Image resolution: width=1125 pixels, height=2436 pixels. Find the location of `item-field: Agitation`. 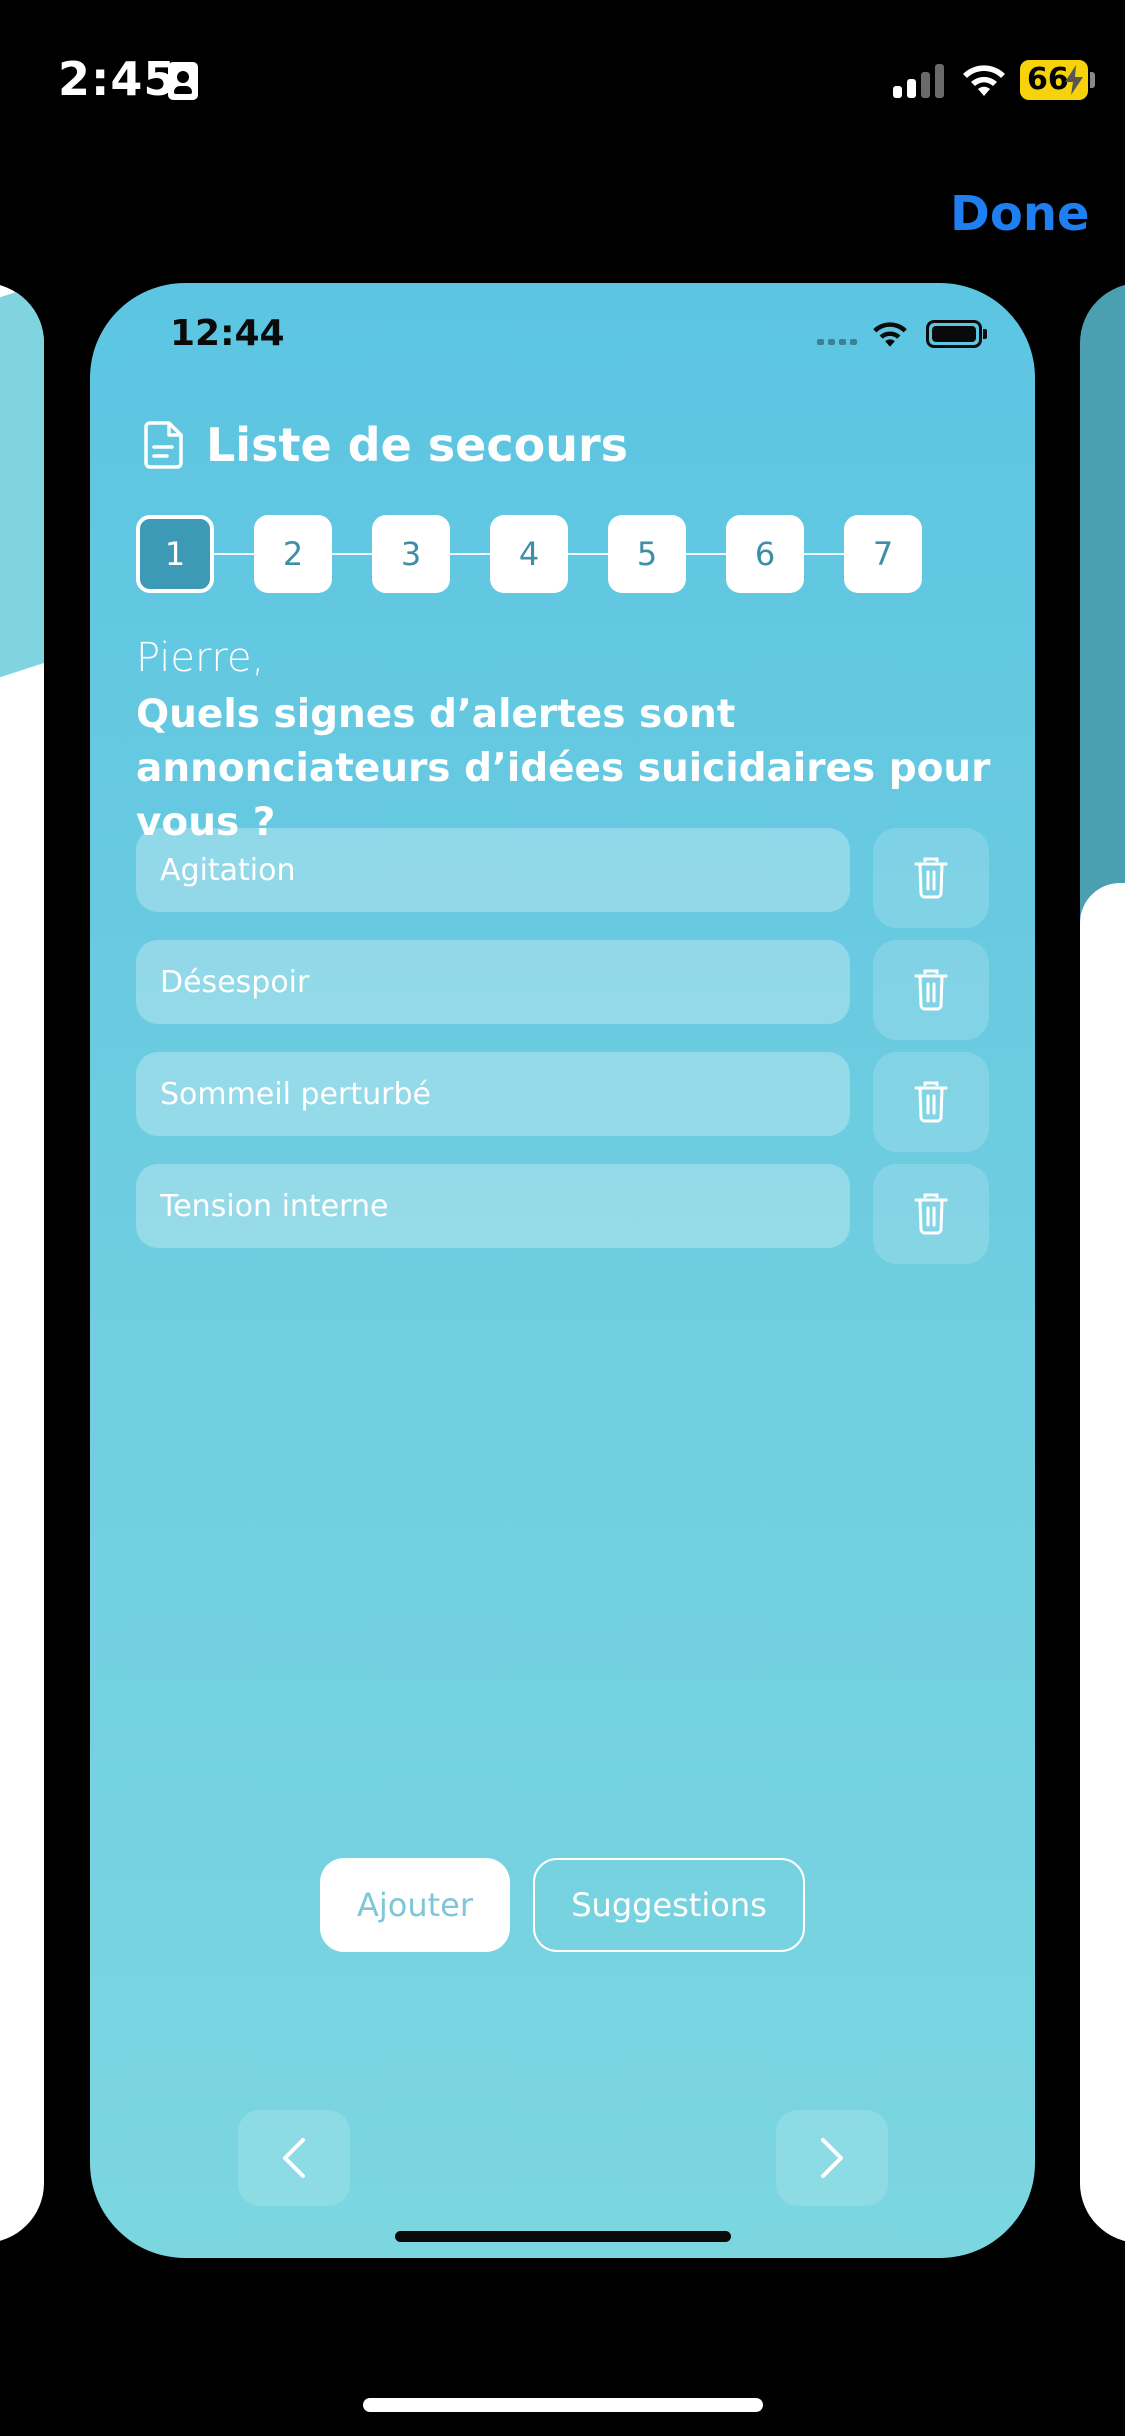

item-field: Agitation is located at coordinates (493, 870).